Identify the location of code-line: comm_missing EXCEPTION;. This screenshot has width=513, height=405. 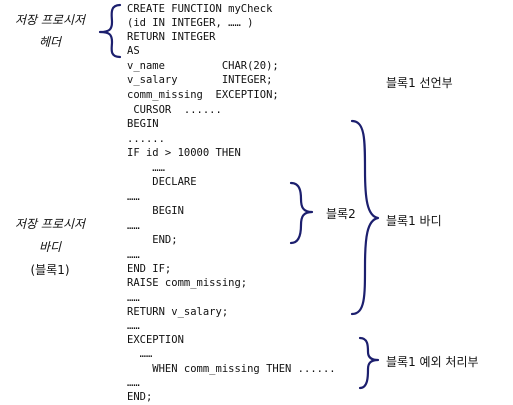
(203, 95).